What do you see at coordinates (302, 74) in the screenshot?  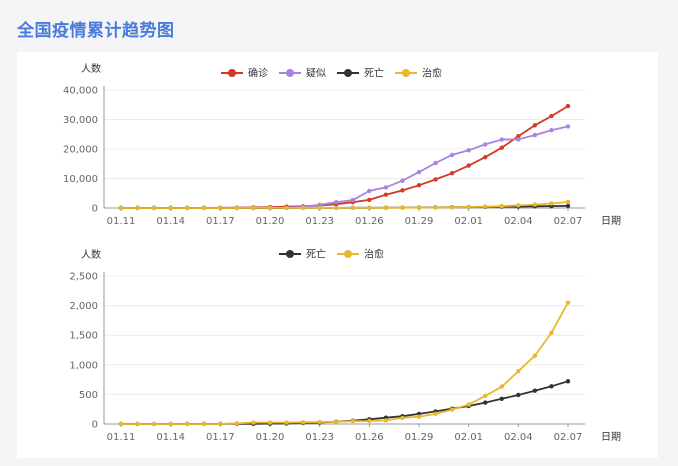 I see `legend-item-疑似: 疑似` at bounding box center [302, 74].